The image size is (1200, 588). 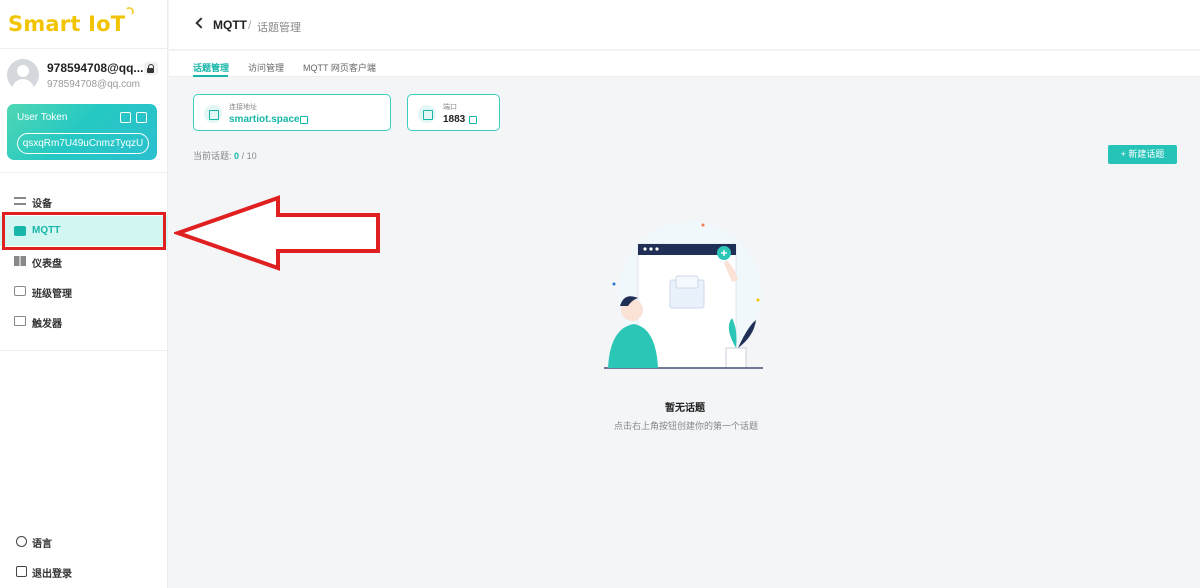 I want to click on back-arrow-icon, so click(x=201, y=23).